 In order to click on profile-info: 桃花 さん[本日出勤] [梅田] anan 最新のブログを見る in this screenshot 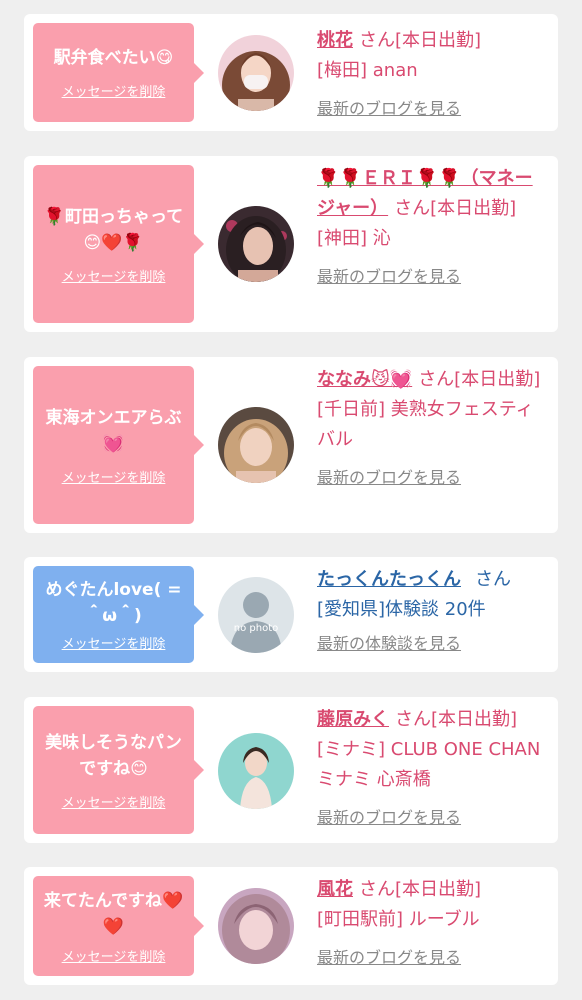, I will do `click(433, 75)`.